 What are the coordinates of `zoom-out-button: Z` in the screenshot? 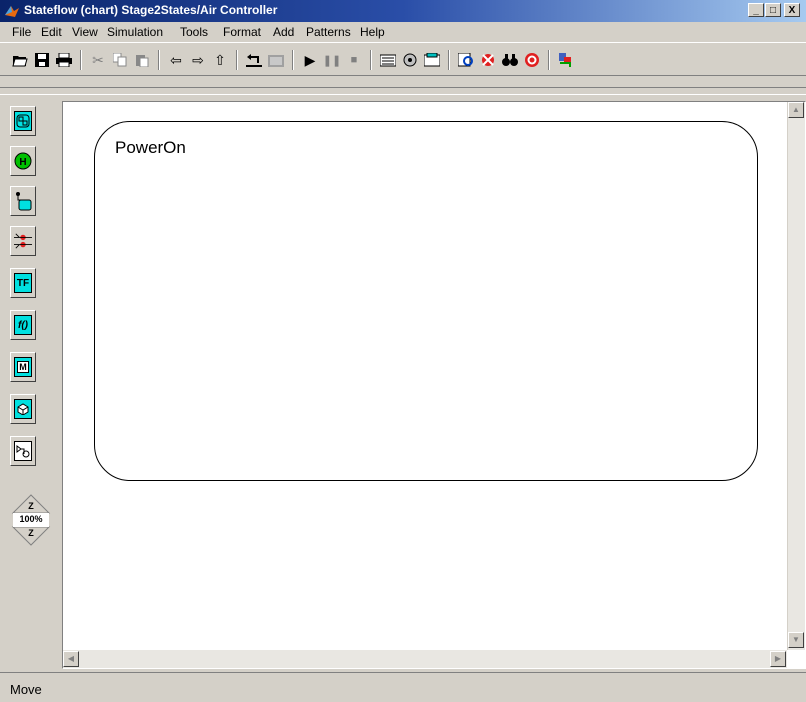 It's located at (31, 533).